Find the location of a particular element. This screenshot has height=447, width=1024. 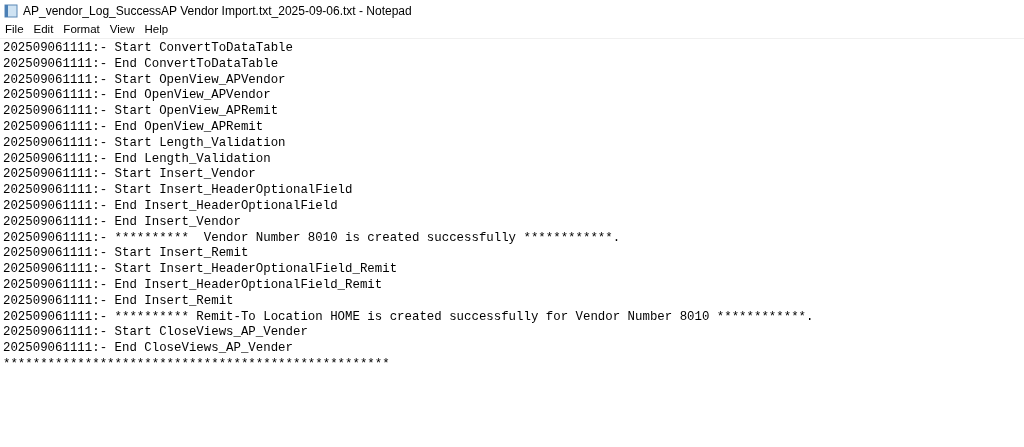

log-line: 202509061111:- Start Insert_HeaderOptionalField is located at coordinates (178, 191).